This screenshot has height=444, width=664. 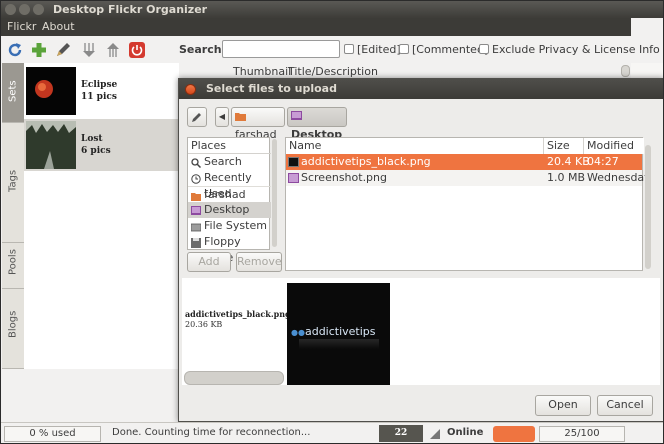 I want to click on commented-checkbox, so click(x=404, y=49).